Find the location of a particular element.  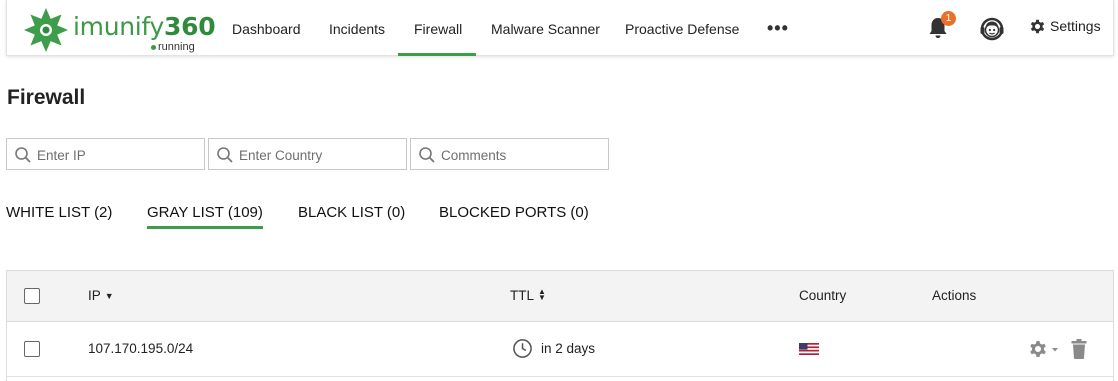

nav-proactive-defense: Proactive Defense is located at coordinates (682, 28).